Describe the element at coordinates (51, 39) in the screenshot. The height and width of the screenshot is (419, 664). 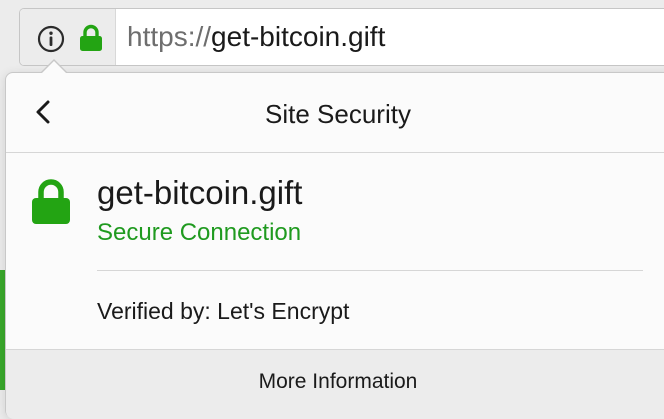
I see `info-circle-icon` at that location.